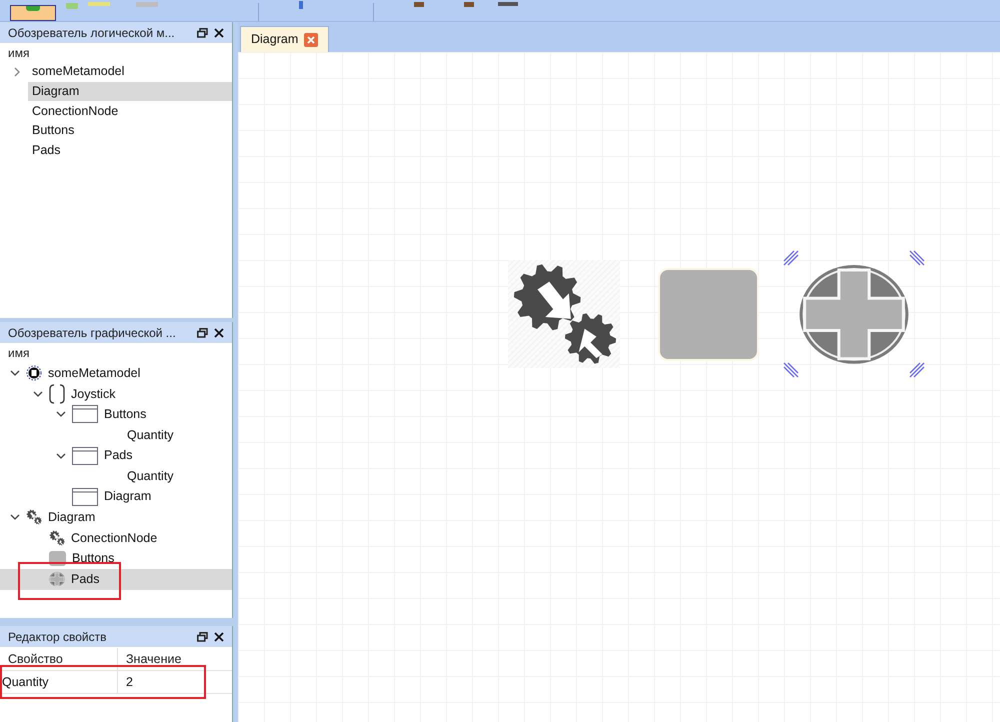 This screenshot has height=722, width=1000. Describe the element at coordinates (57, 579) in the screenshot. I see `dpad-icon` at that location.